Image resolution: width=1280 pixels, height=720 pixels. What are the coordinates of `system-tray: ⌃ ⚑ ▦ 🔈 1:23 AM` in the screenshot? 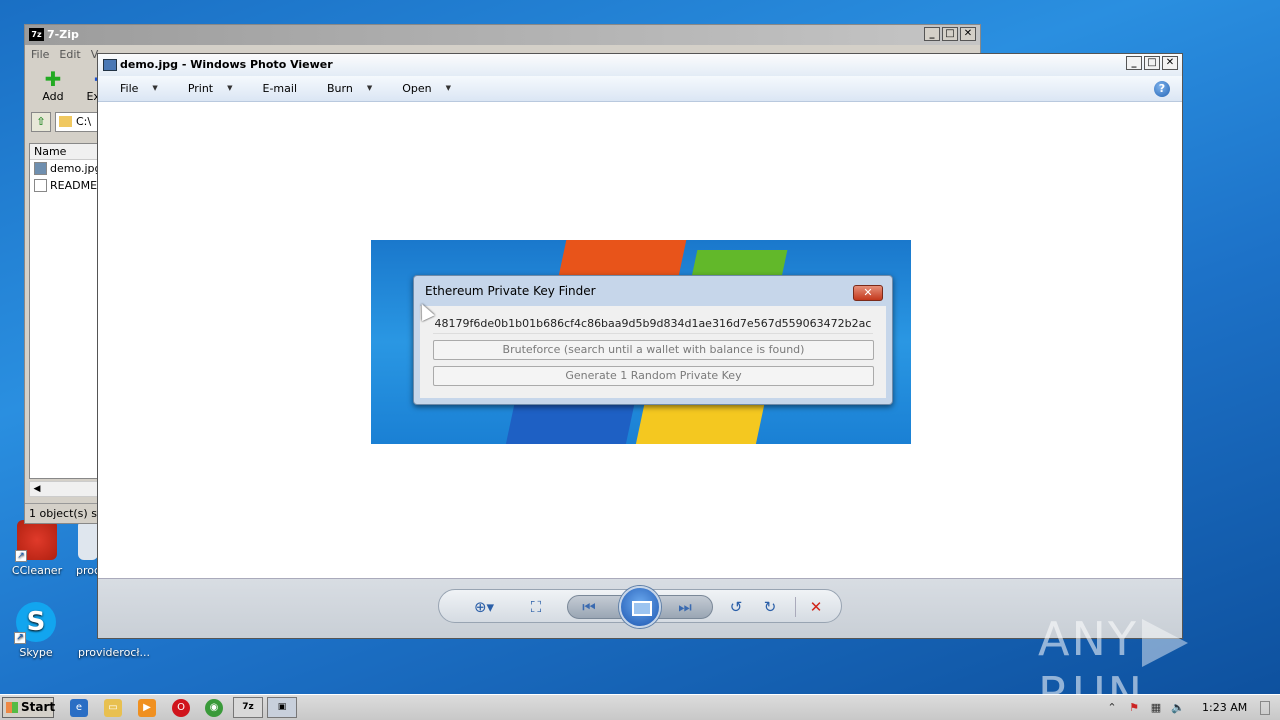 It's located at (1191, 707).